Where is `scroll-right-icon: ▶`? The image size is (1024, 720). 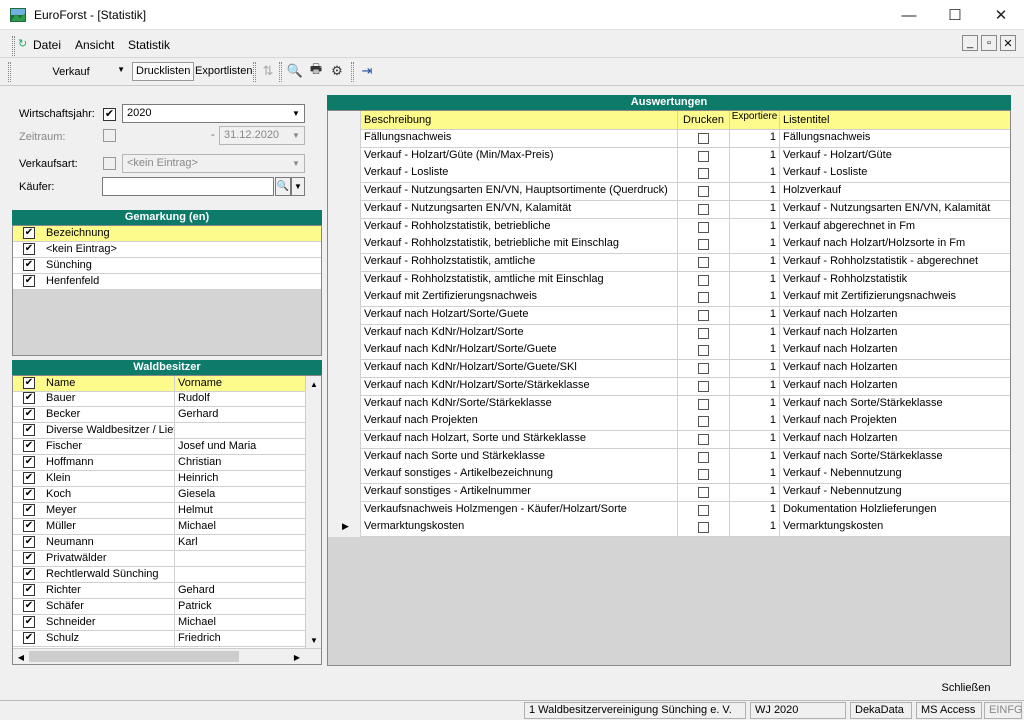
scroll-right-icon: ▶ is located at coordinates (297, 656).